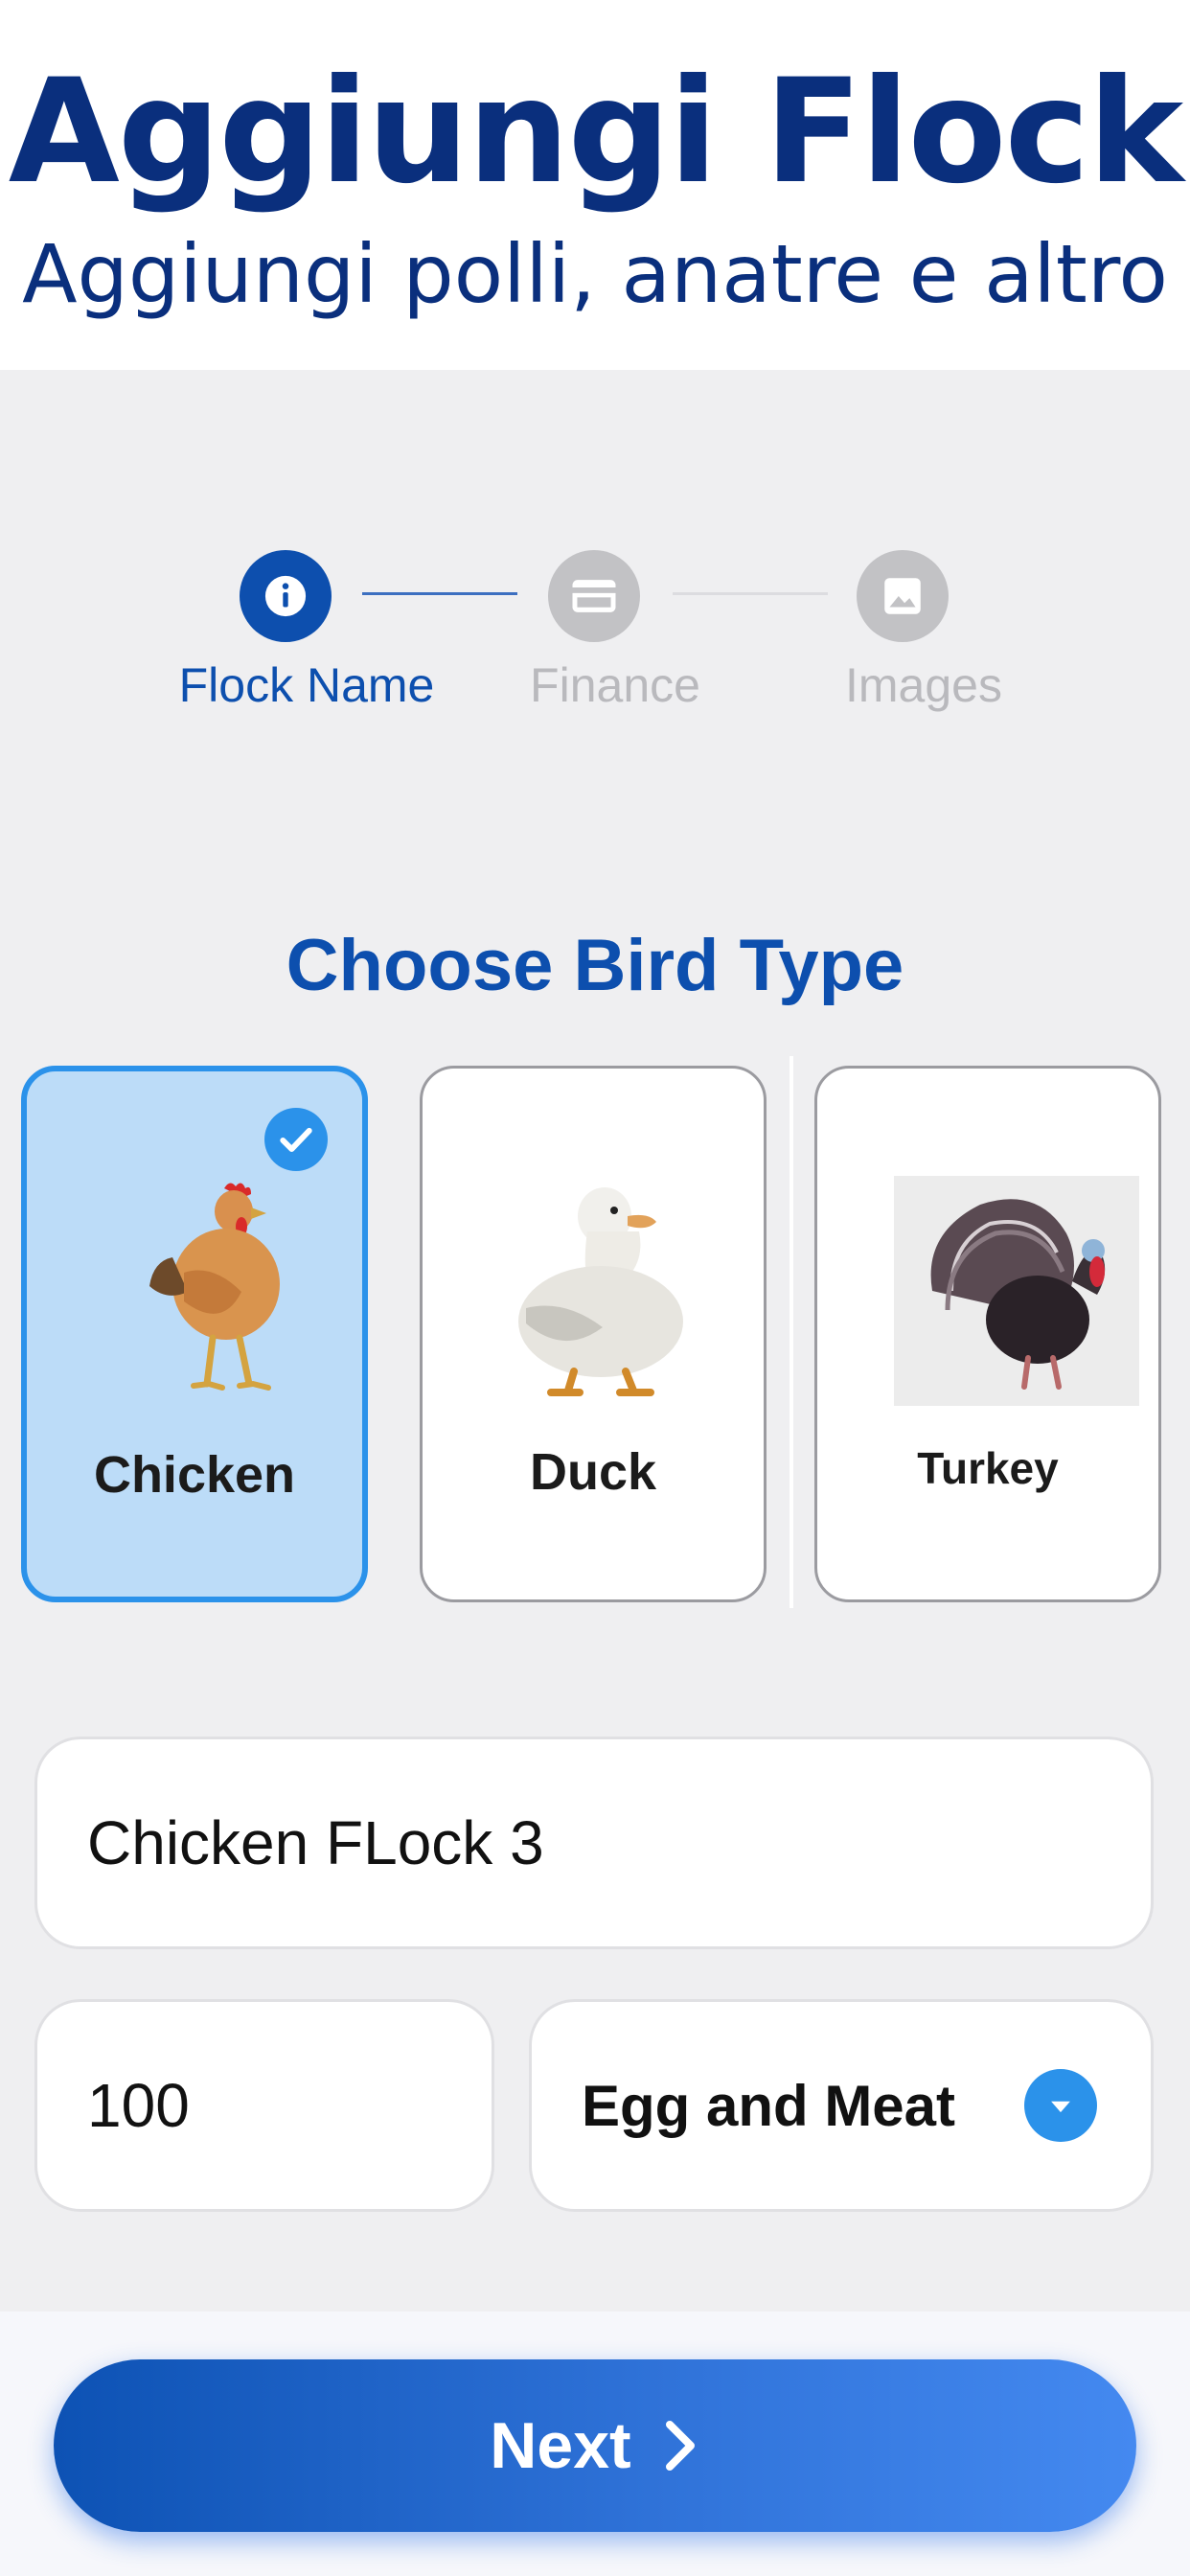  I want to click on step-finance: Finance, so click(615, 631).